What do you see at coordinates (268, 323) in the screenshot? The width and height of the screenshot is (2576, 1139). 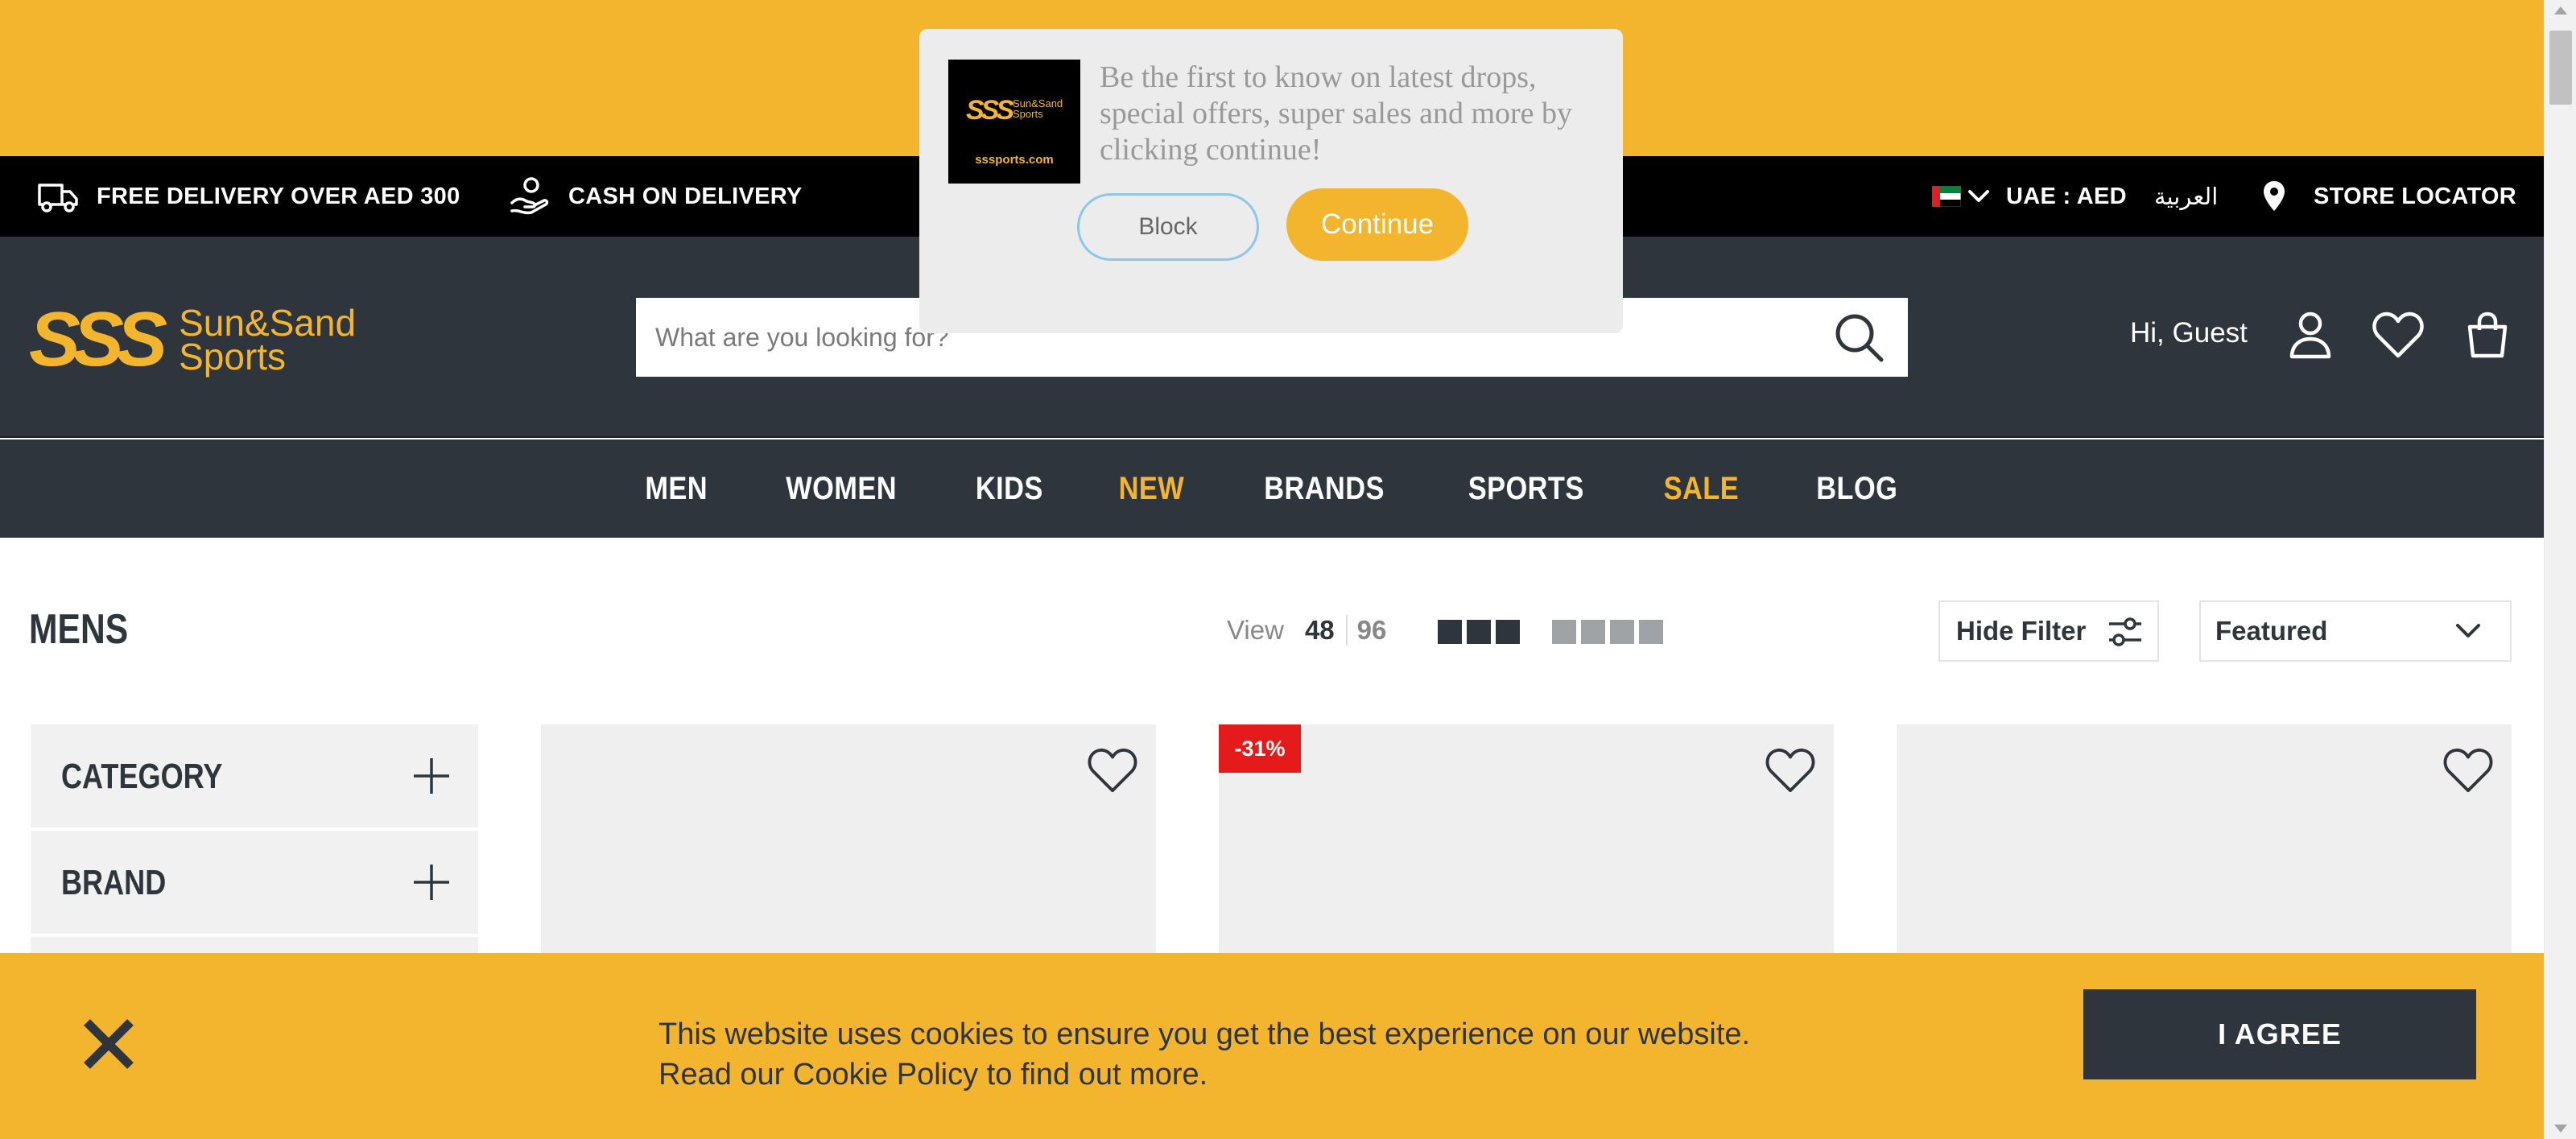 I see `logo-line-1: Sun&Sand` at bounding box center [268, 323].